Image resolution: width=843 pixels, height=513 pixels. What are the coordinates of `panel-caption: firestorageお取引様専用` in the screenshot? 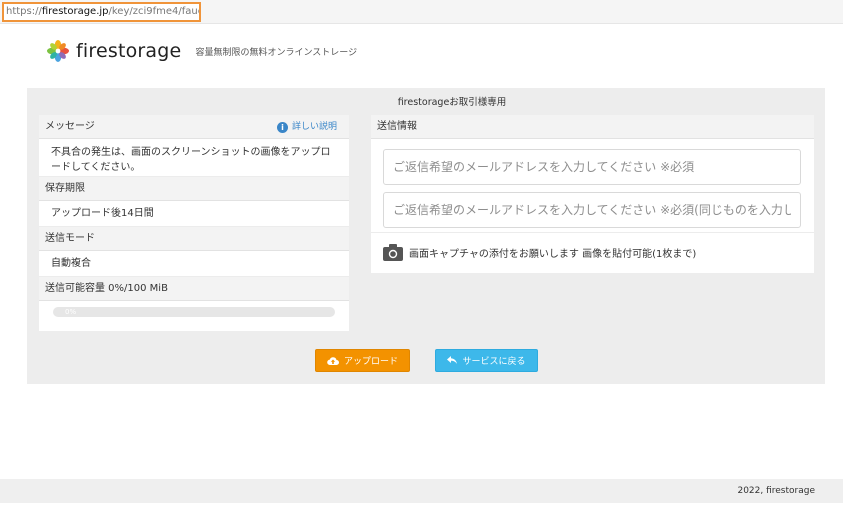 It's located at (452, 102).